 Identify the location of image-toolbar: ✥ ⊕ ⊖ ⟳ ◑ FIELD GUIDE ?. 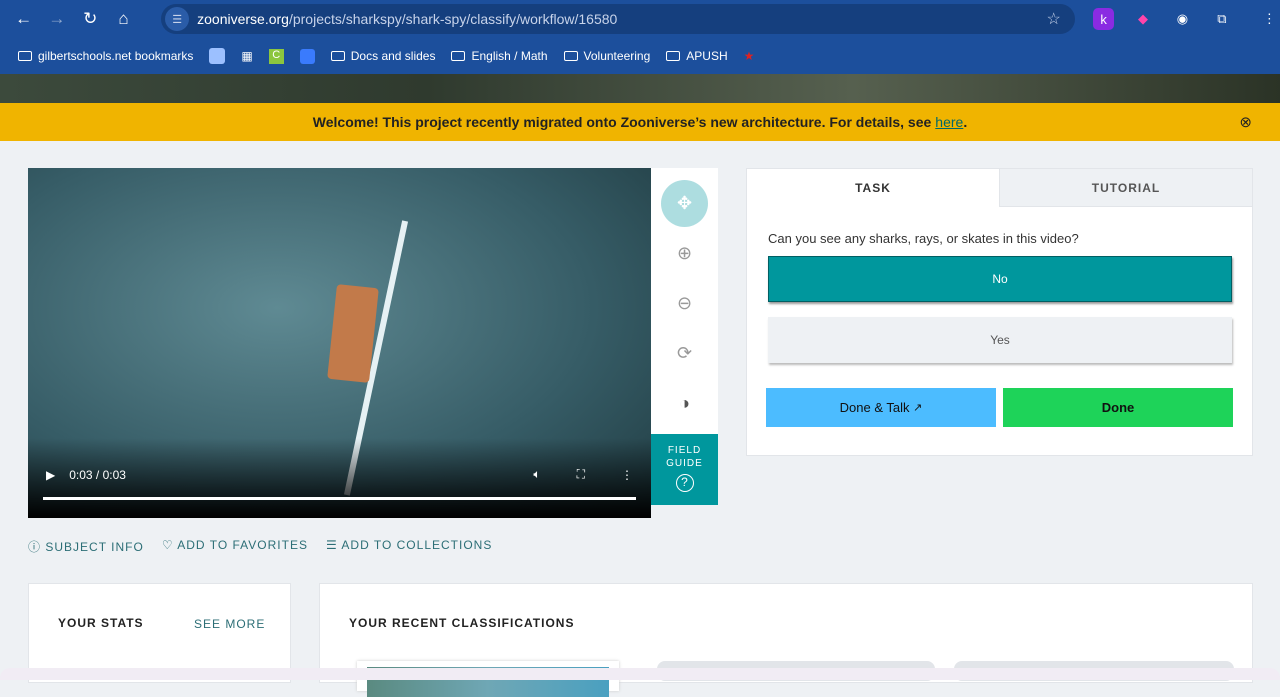
(684, 336).